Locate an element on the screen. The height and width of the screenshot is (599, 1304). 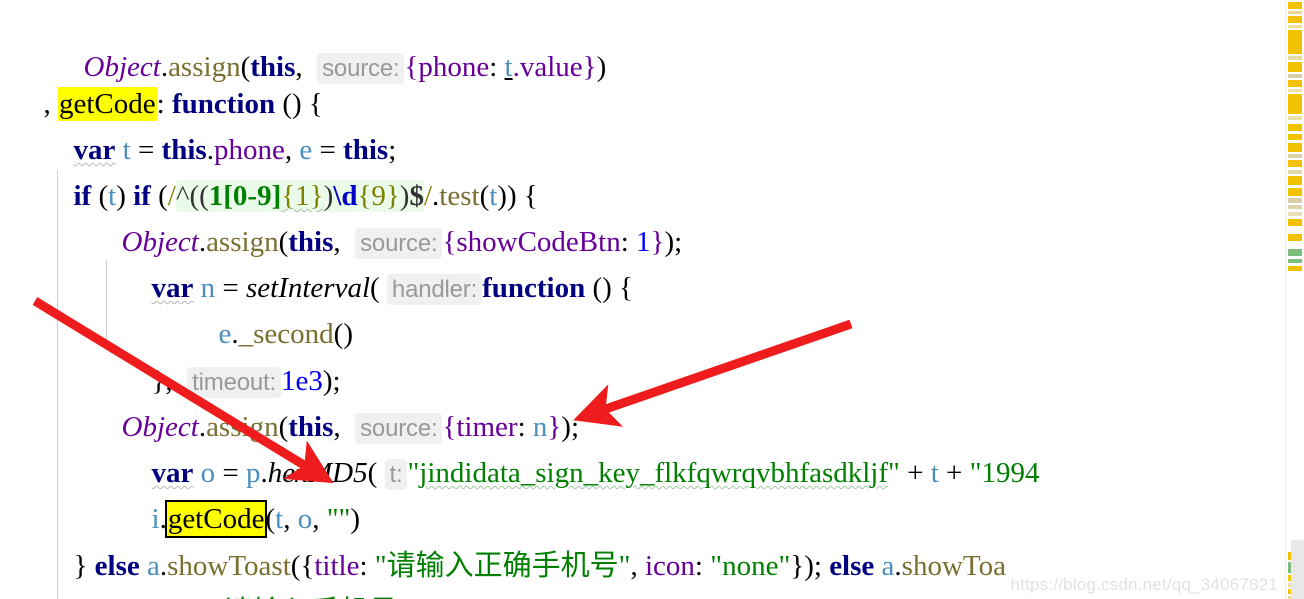
parameter-hint-handler: handler: is located at coordinates (434, 289).